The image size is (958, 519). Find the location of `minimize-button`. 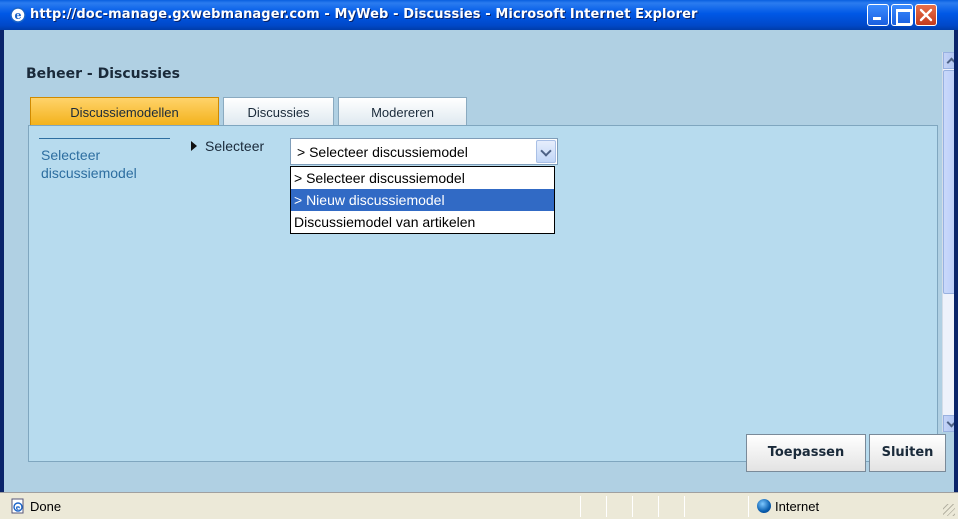

minimize-button is located at coordinates (878, 15).